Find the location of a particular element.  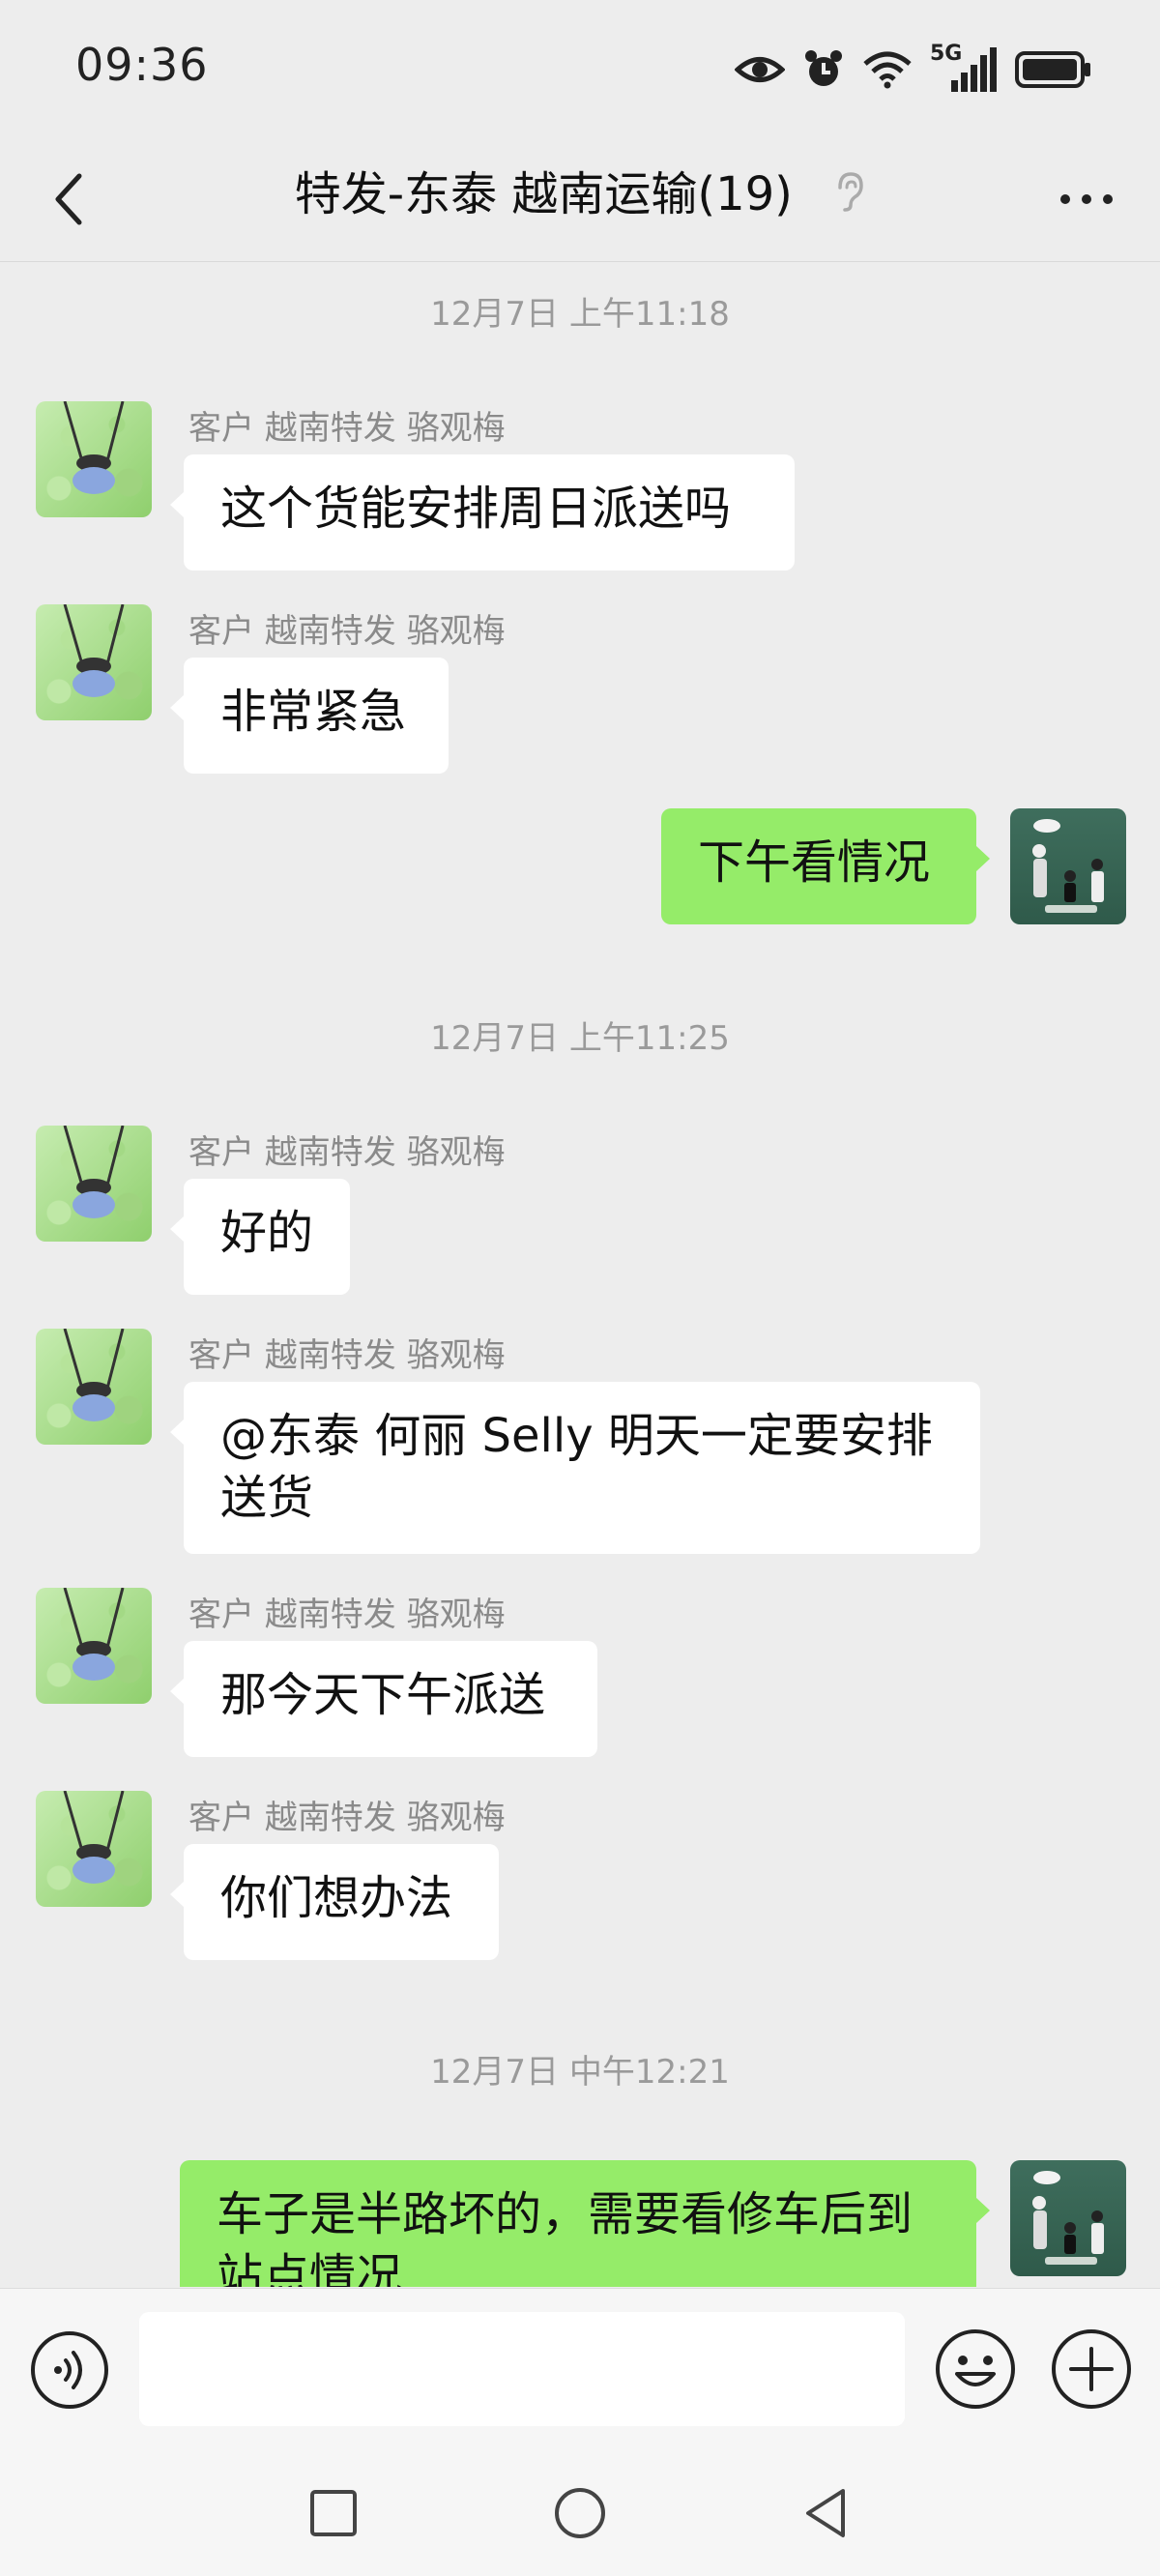

more-button is located at coordinates (1086, 199).